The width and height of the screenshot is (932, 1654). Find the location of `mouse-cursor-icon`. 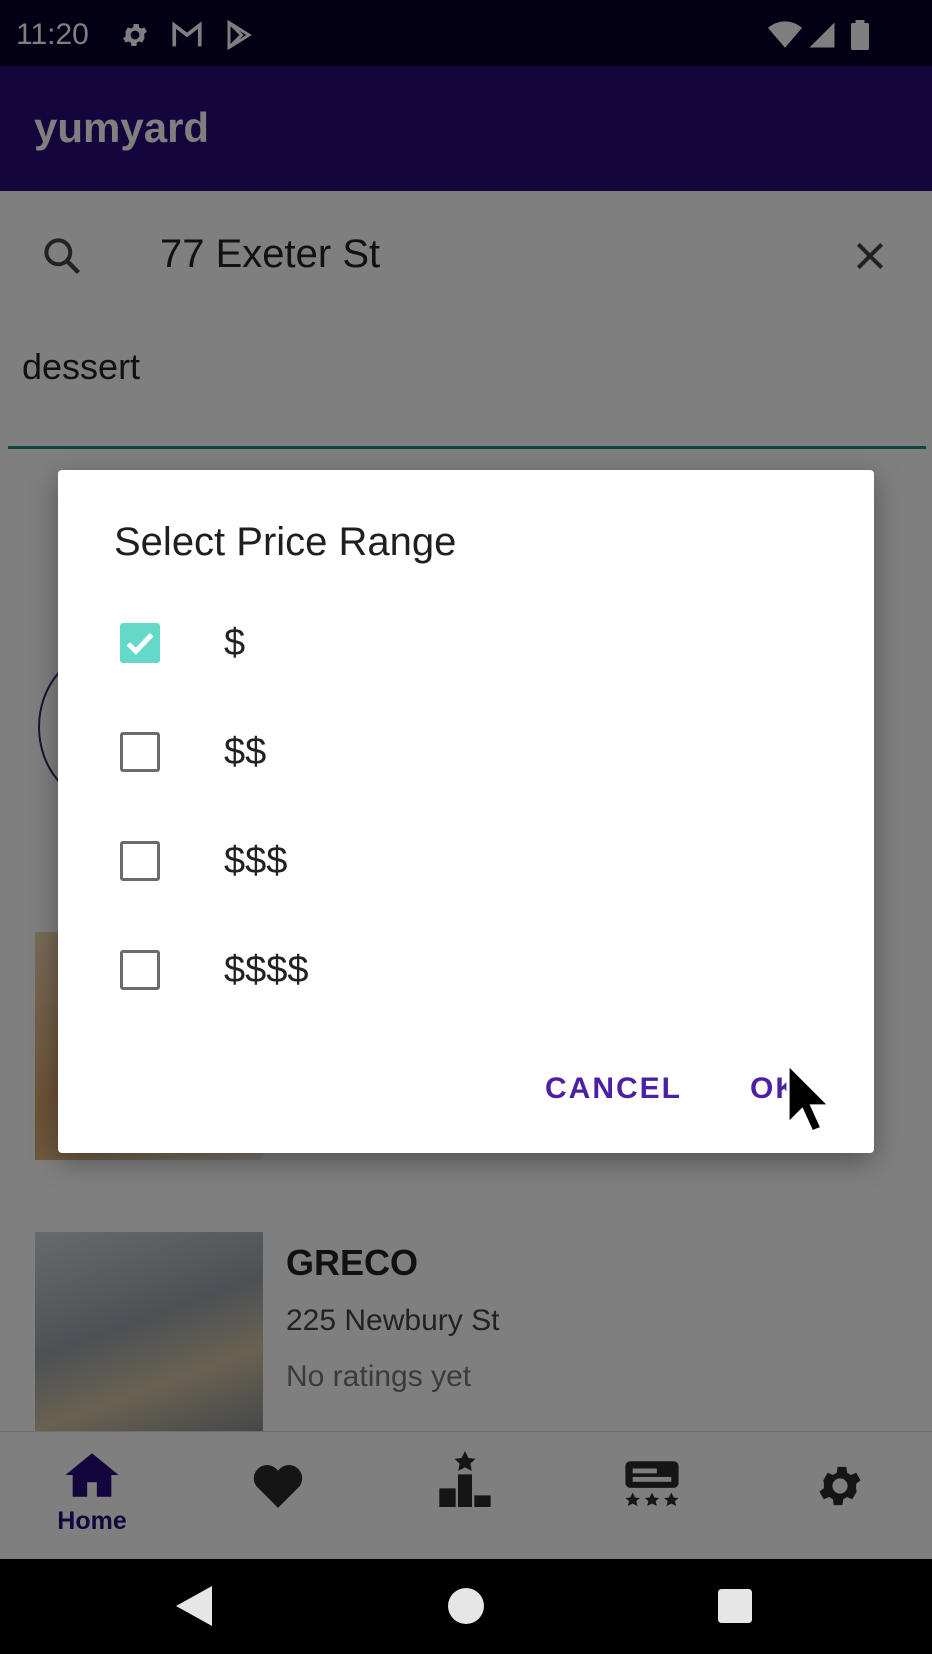

mouse-cursor-icon is located at coordinates (810, 1099).